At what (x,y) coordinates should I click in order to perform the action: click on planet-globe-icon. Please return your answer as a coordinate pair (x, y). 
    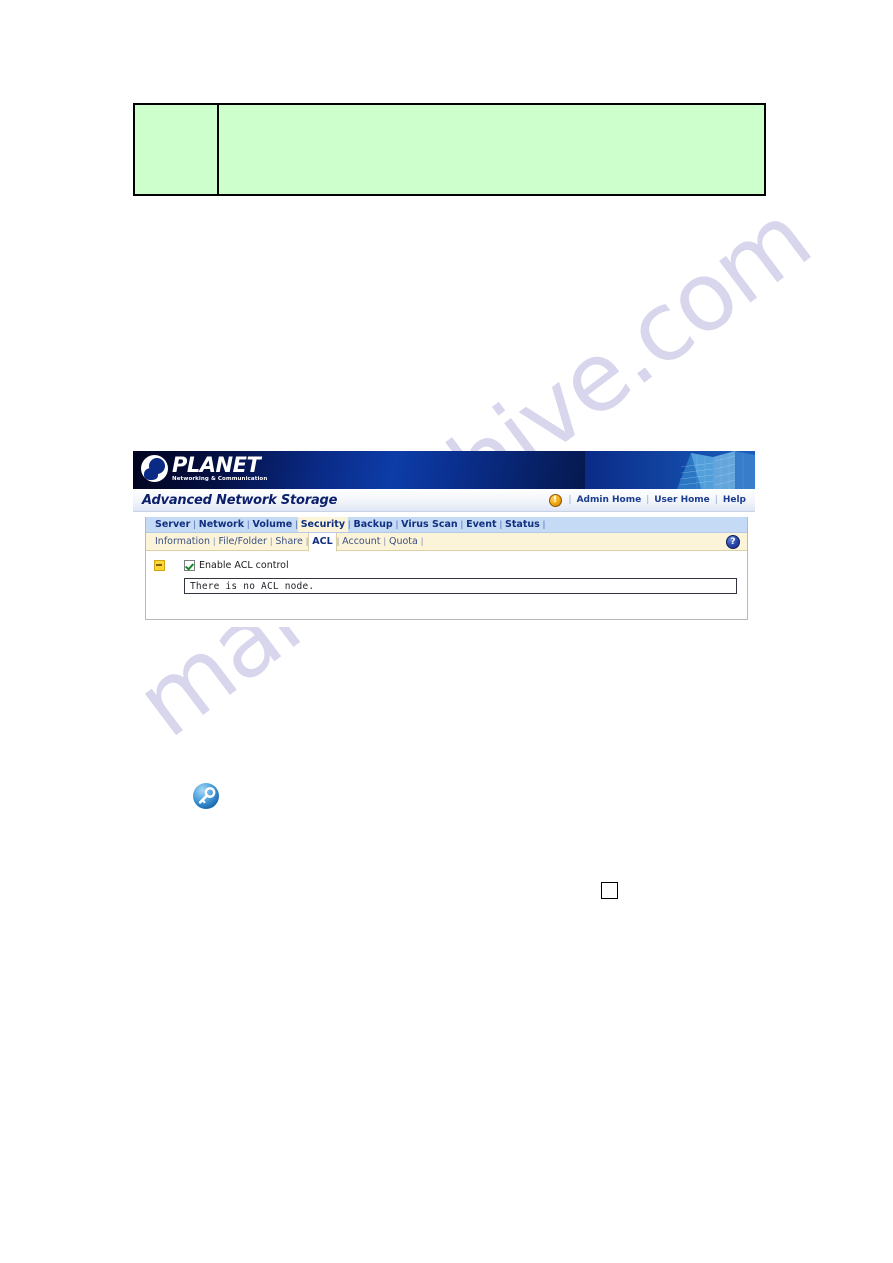
    Looking at the image, I should click on (154, 468).